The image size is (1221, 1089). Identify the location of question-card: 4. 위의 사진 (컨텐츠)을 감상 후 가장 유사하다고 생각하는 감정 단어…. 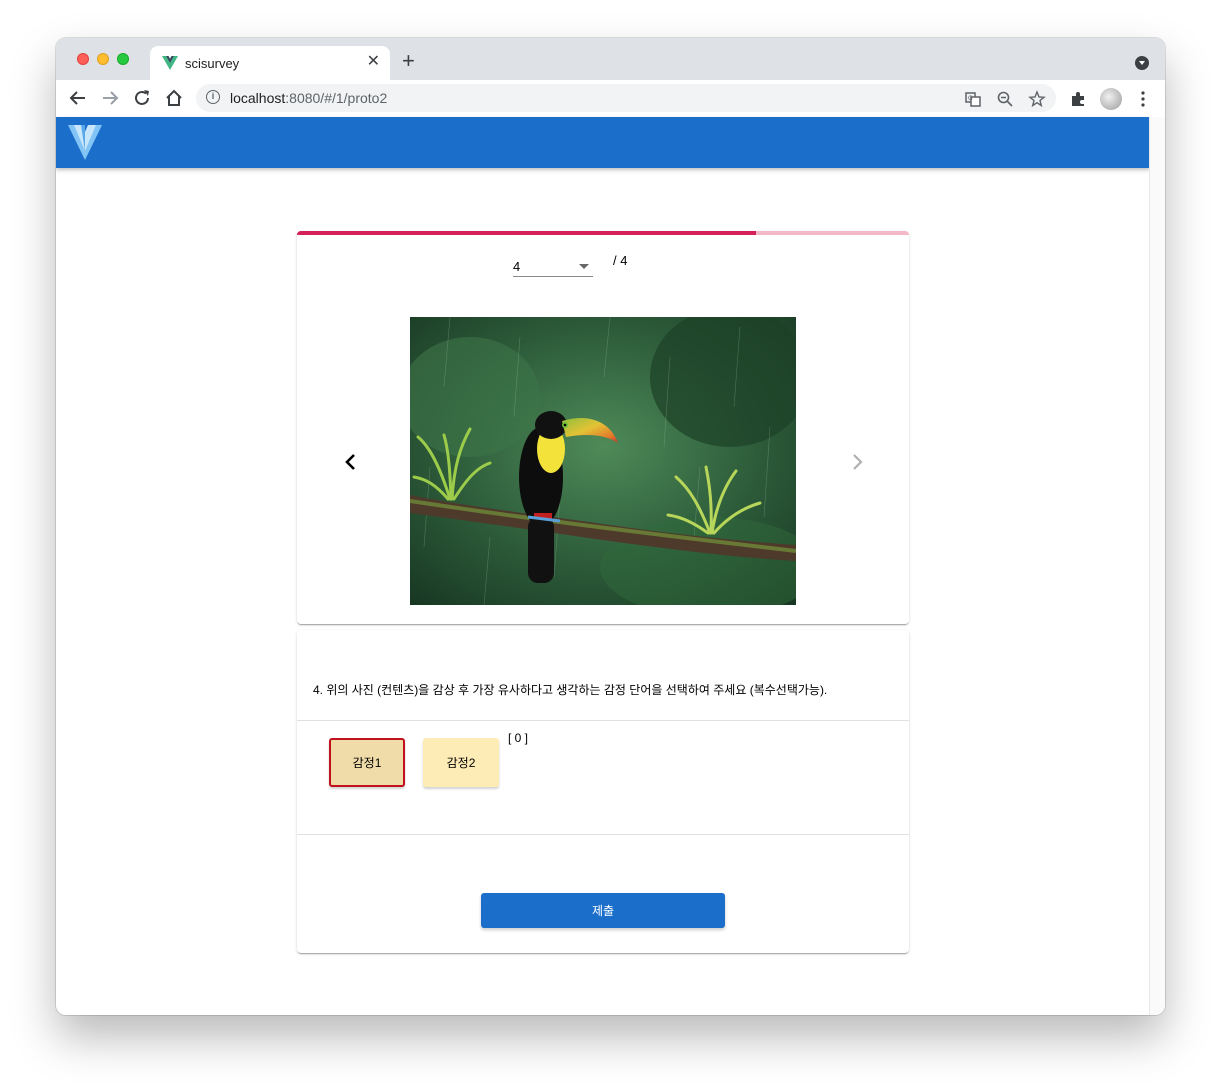
(603, 791).